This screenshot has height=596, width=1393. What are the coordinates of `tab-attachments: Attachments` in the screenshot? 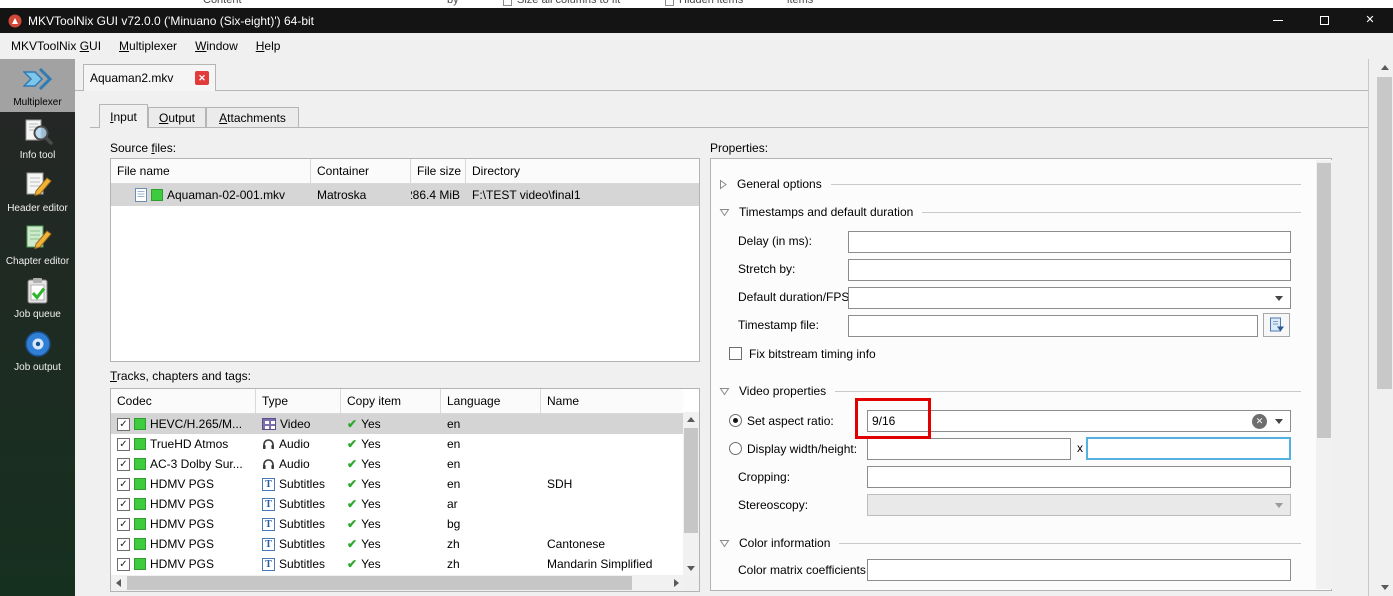 It's located at (252, 117).